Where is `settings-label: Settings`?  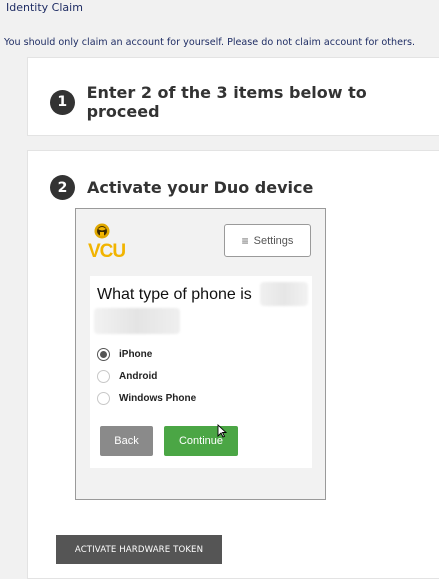 settings-label: Settings is located at coordinates (273, 240).